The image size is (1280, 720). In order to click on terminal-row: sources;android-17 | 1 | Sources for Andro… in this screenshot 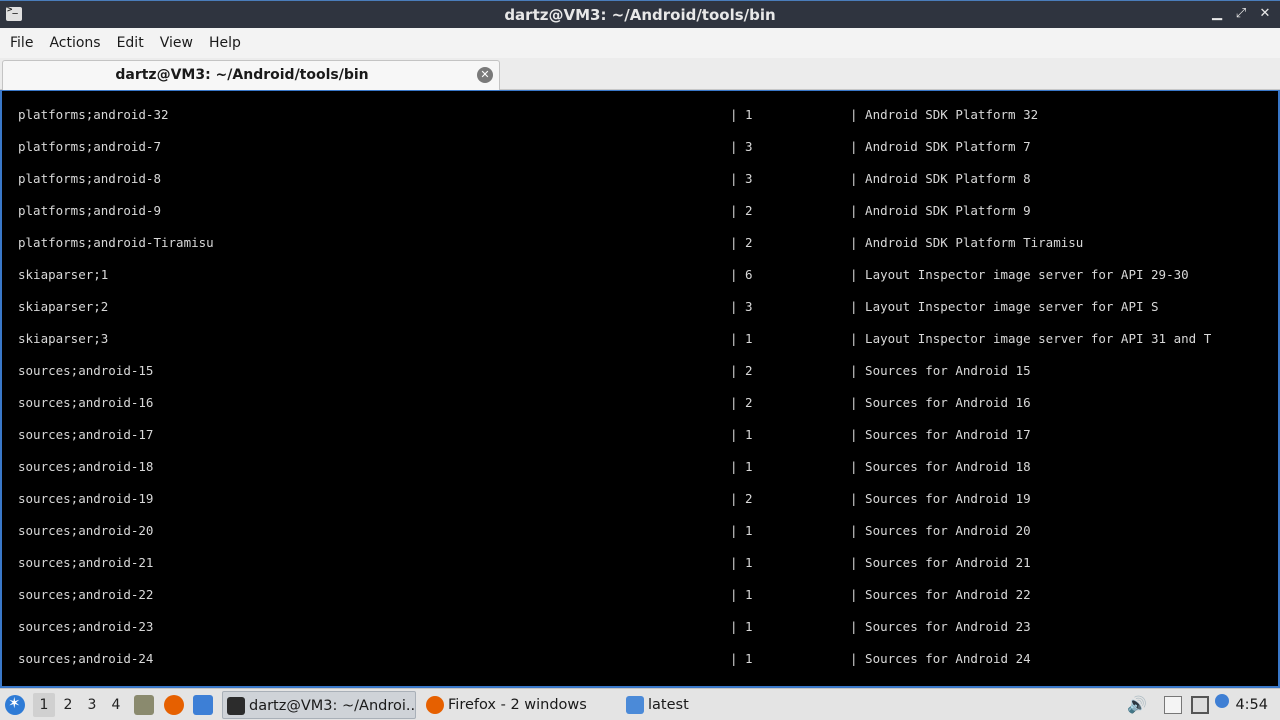, I will do `click(640, 437)`.